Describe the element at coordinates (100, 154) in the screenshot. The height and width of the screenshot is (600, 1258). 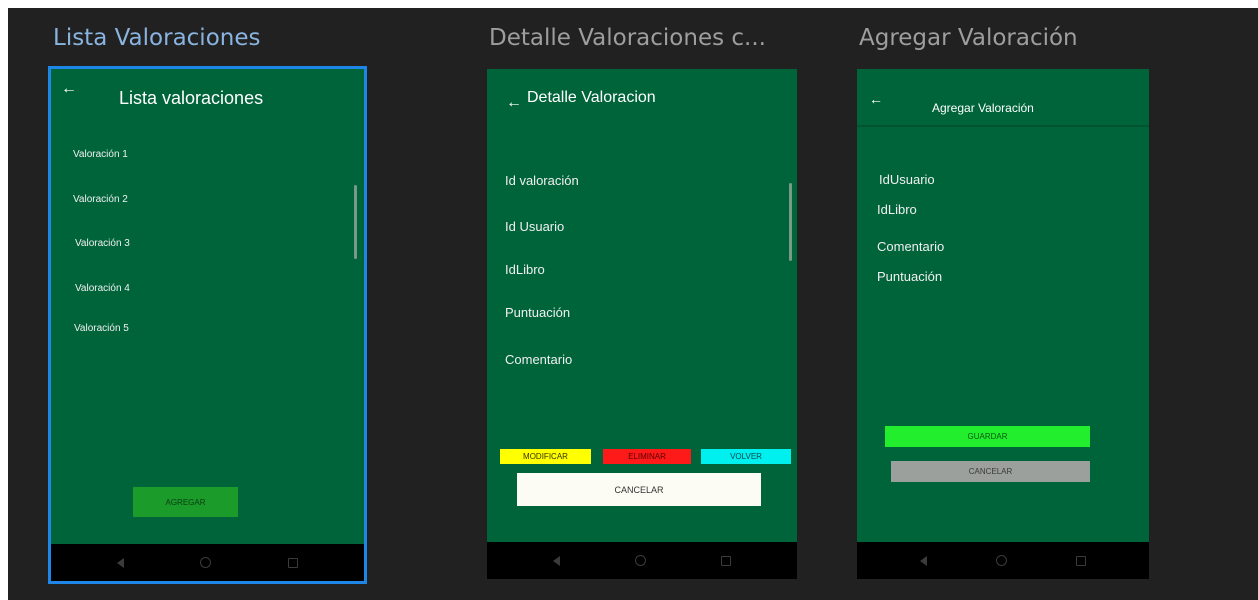
I see `list-item: Valoración 1` at that location.